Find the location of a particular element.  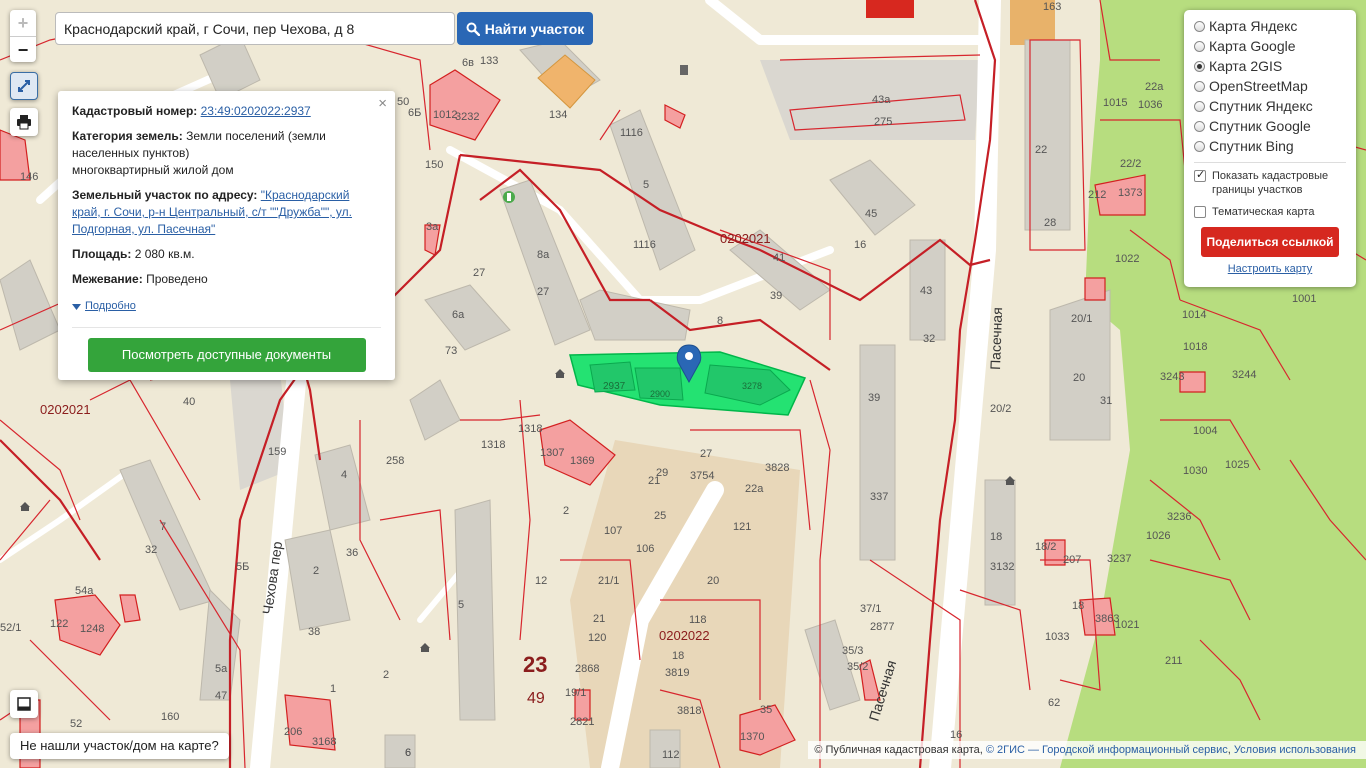

map-number-label: 5Б is located at coordinates (242, 567).